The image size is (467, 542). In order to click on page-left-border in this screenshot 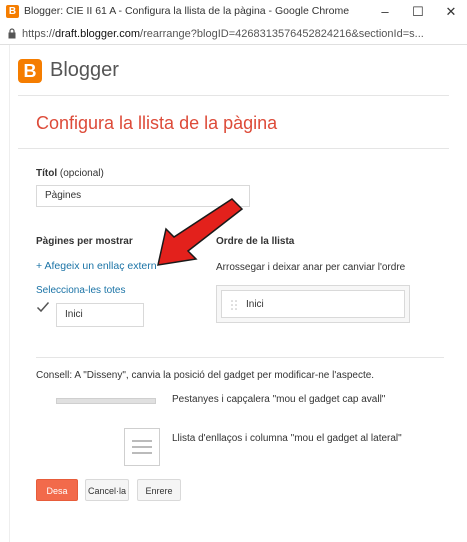, I will do `click(9, 293)`.